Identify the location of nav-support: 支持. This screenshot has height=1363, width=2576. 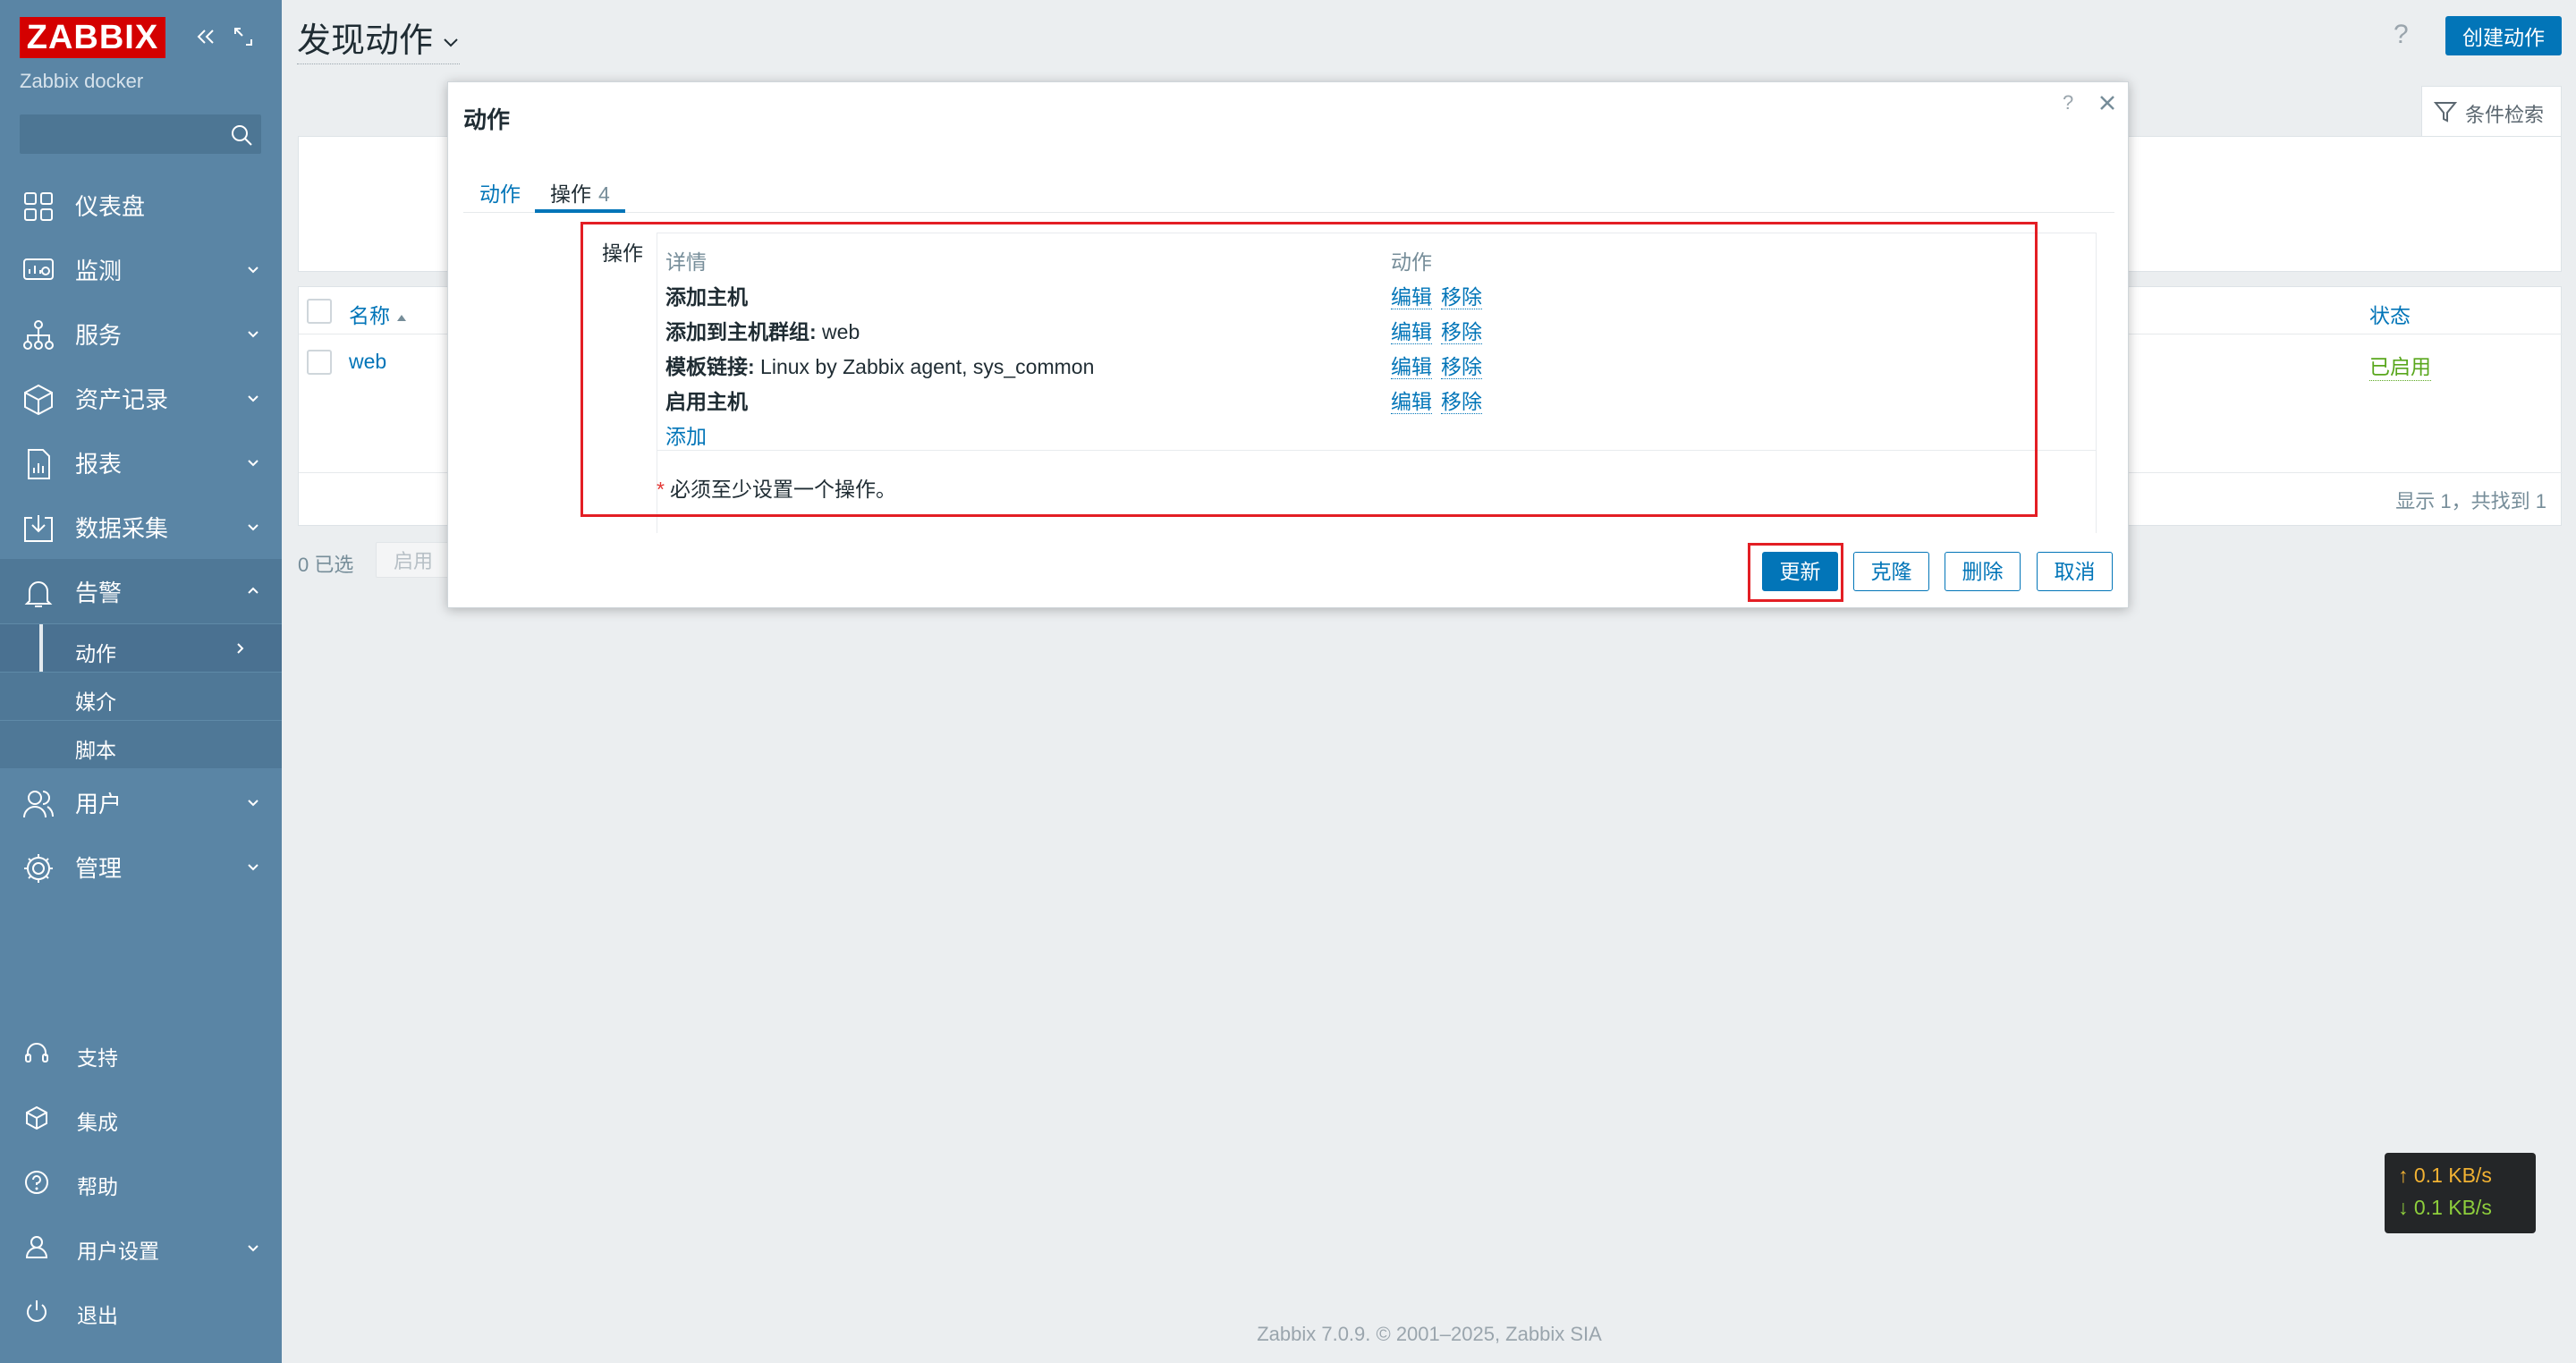
(141, 1054).